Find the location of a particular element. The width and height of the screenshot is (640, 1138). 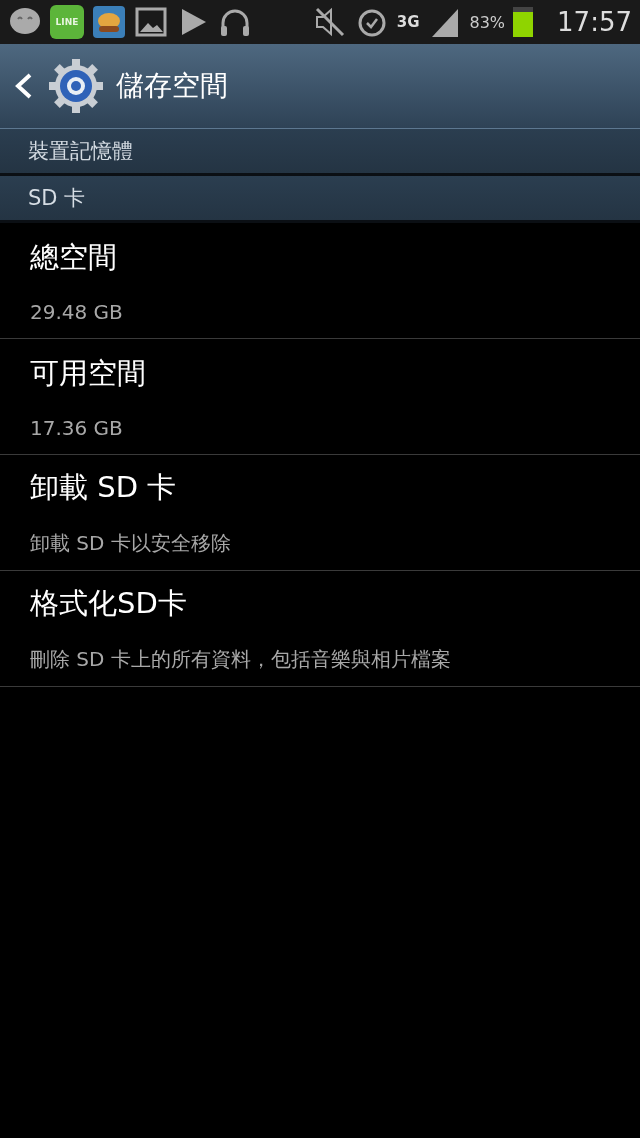

section-title: SD 卡 is located at coordinates (57, 198).